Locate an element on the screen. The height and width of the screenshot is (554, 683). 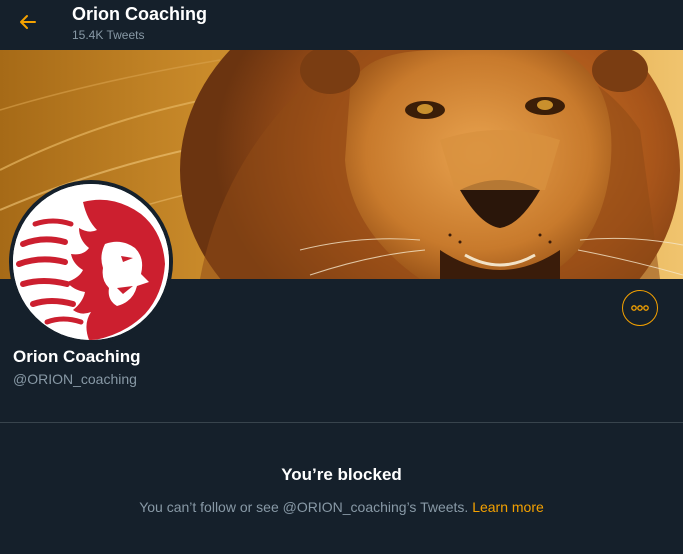
top-header: Orion Coaching 15.4K Tweets is located at coordinates (341, 25).